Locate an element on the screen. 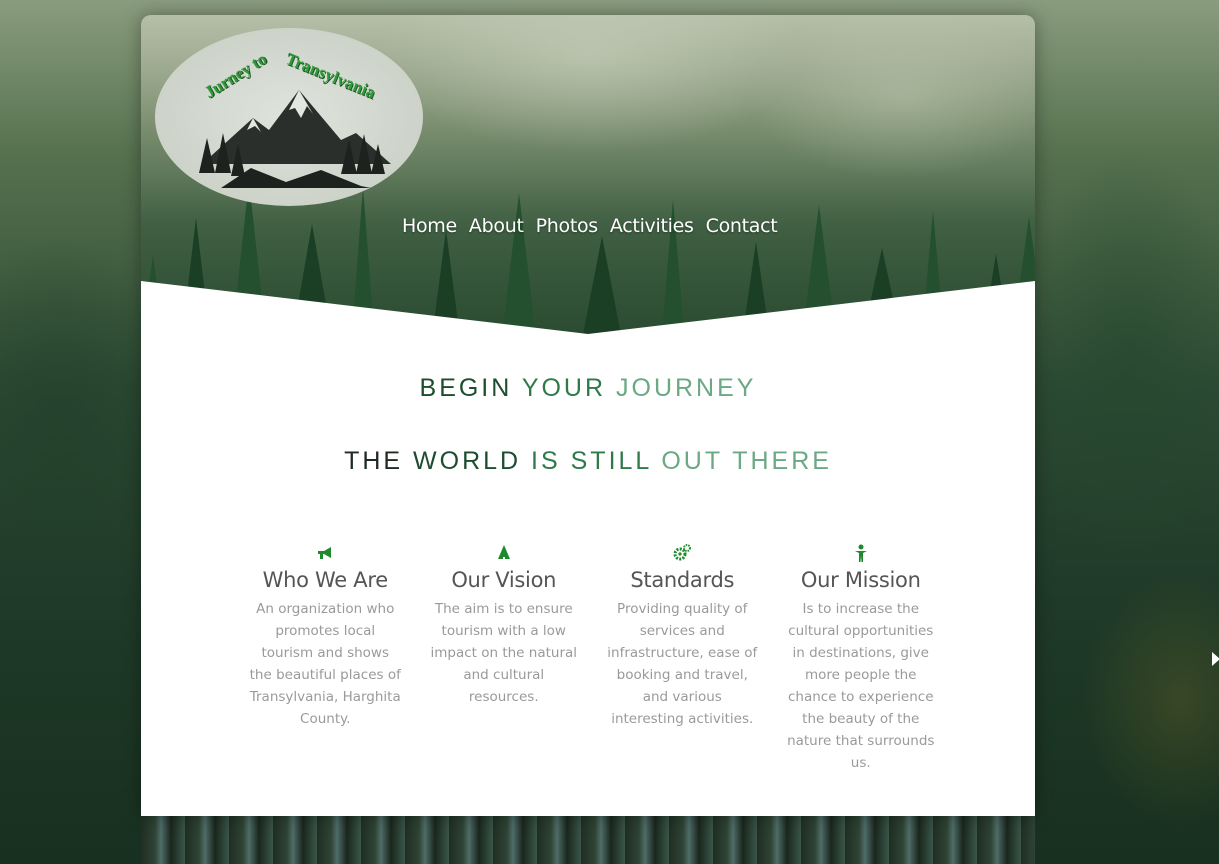  headline2-word: OUT is located at coordinates (692, 461).